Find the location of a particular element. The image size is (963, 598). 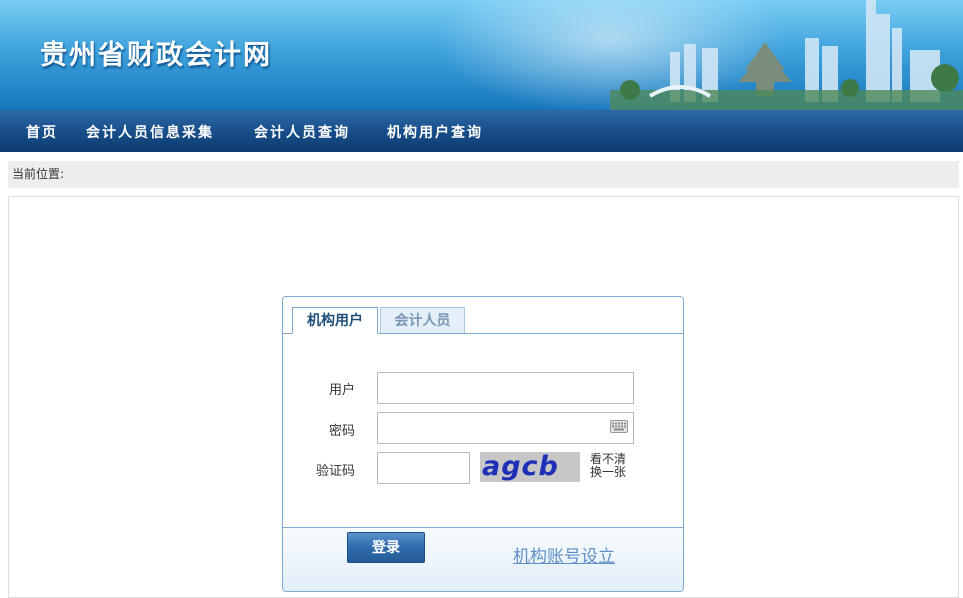

city-skyline-illustration is located at coordinates (786, 55).